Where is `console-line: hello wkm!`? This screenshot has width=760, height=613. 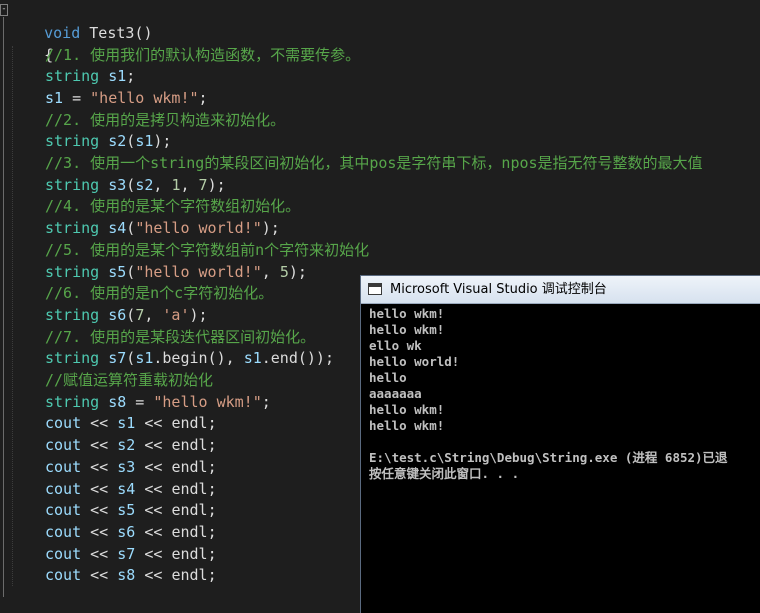 console-line: hello wkm! is located at coordinates (407, 313).